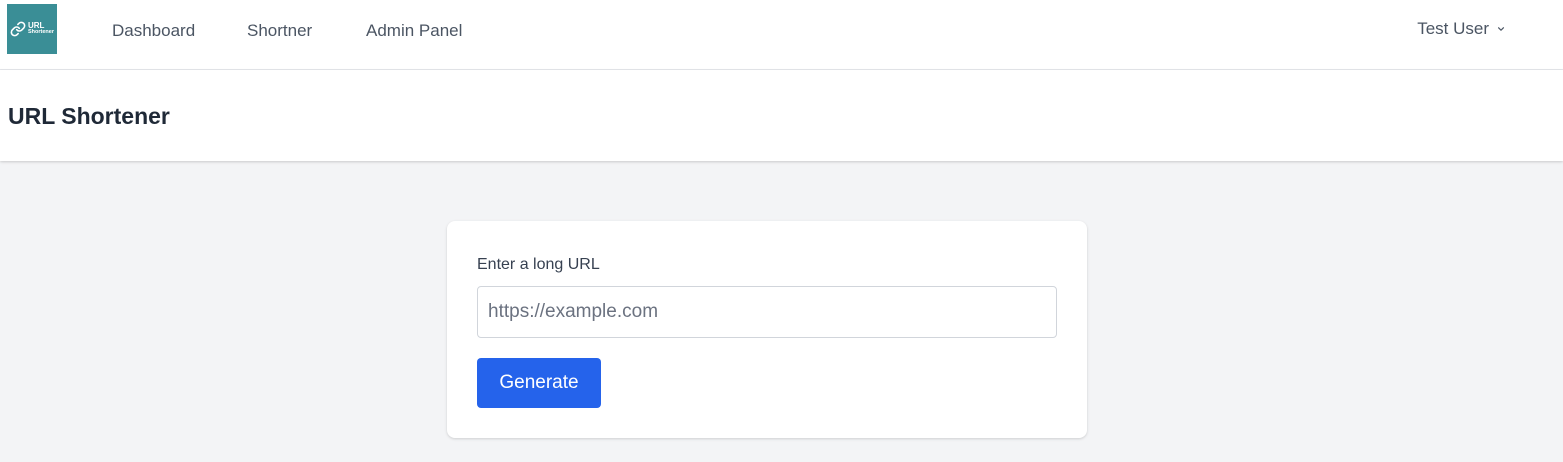 The width and height of the screenshot is (1563, 462). What do you see at coordinates (41, 32) in the screenshot?
I see `logo-text-line2: Shortener` at bounding box center [41, 32].